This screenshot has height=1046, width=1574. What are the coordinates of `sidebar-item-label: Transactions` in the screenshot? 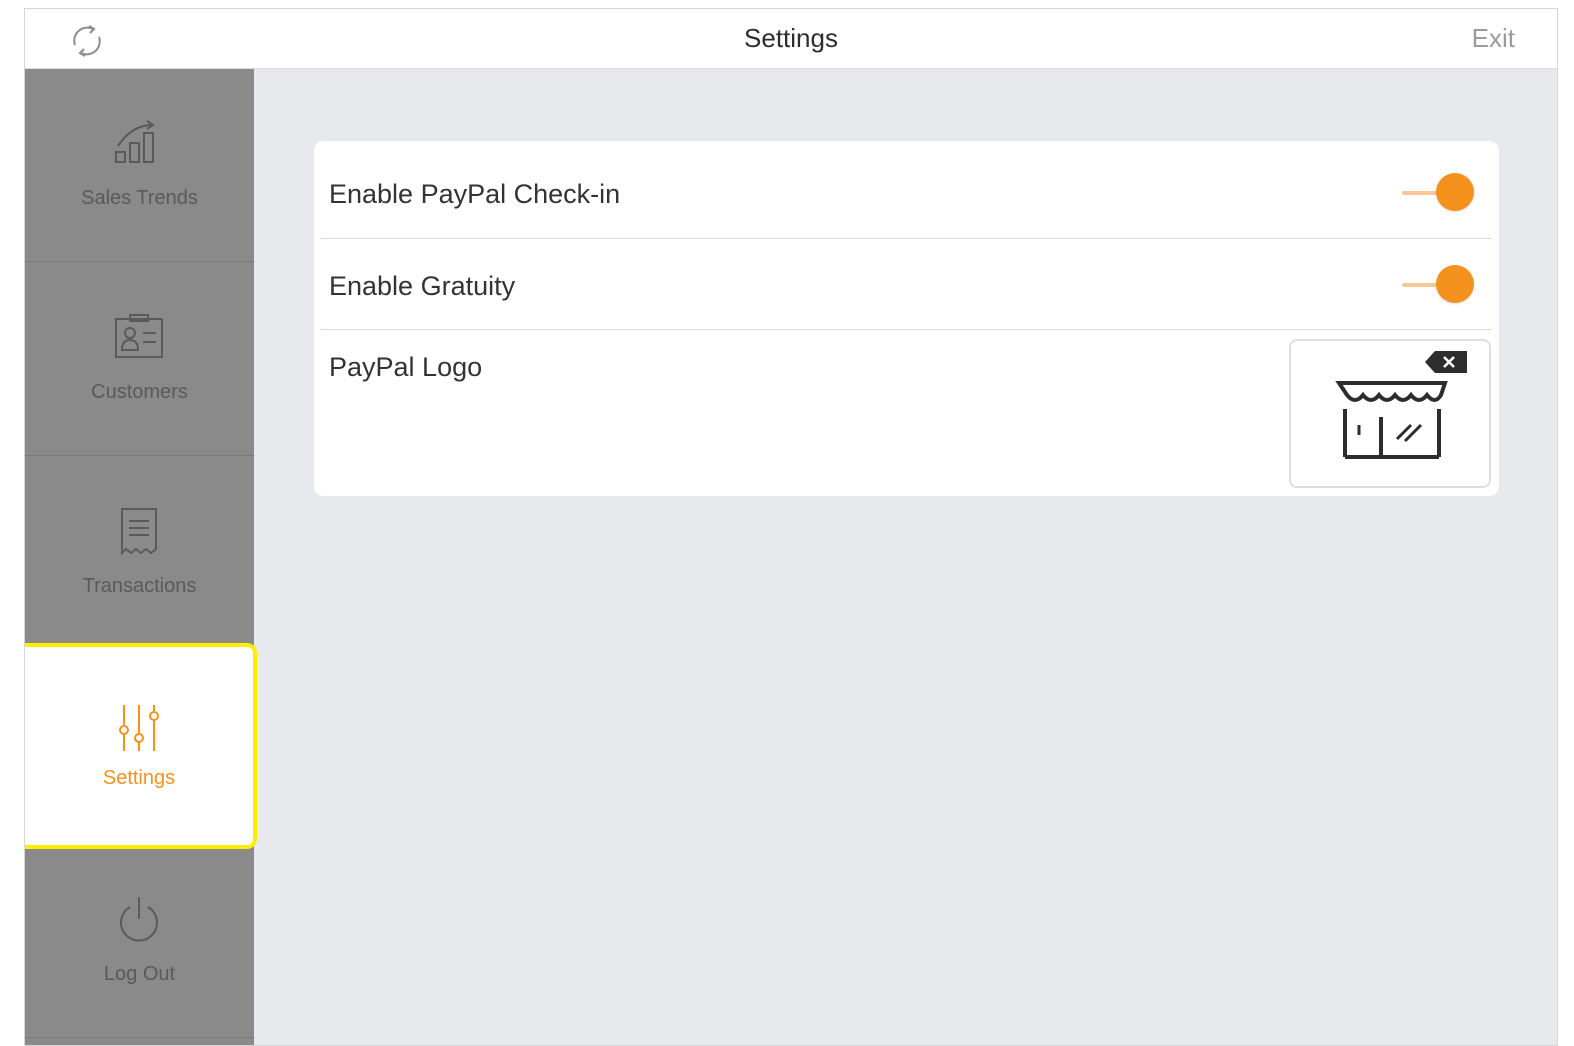 It's located at (139, 586).